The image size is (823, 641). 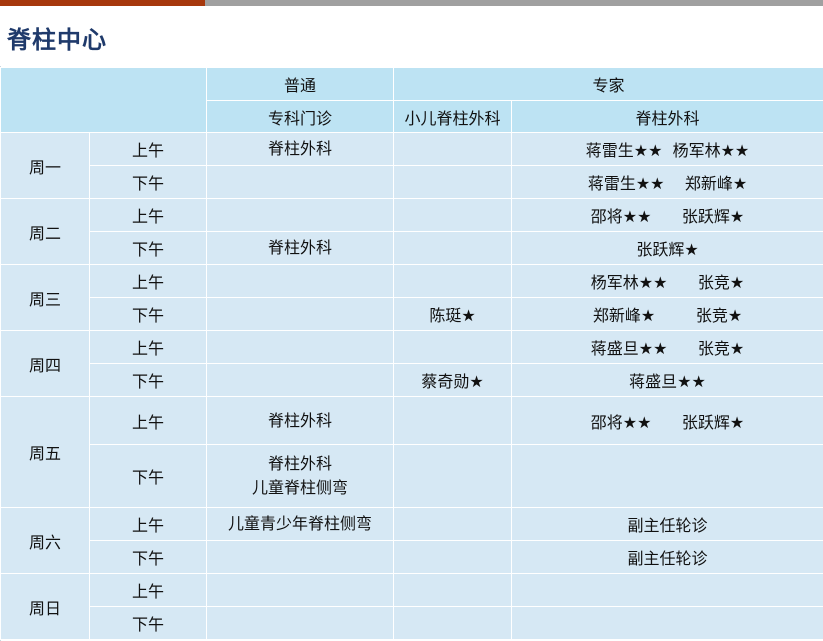 I want to click on schedule-row: 周日 上午, so click(x=411, y=606).